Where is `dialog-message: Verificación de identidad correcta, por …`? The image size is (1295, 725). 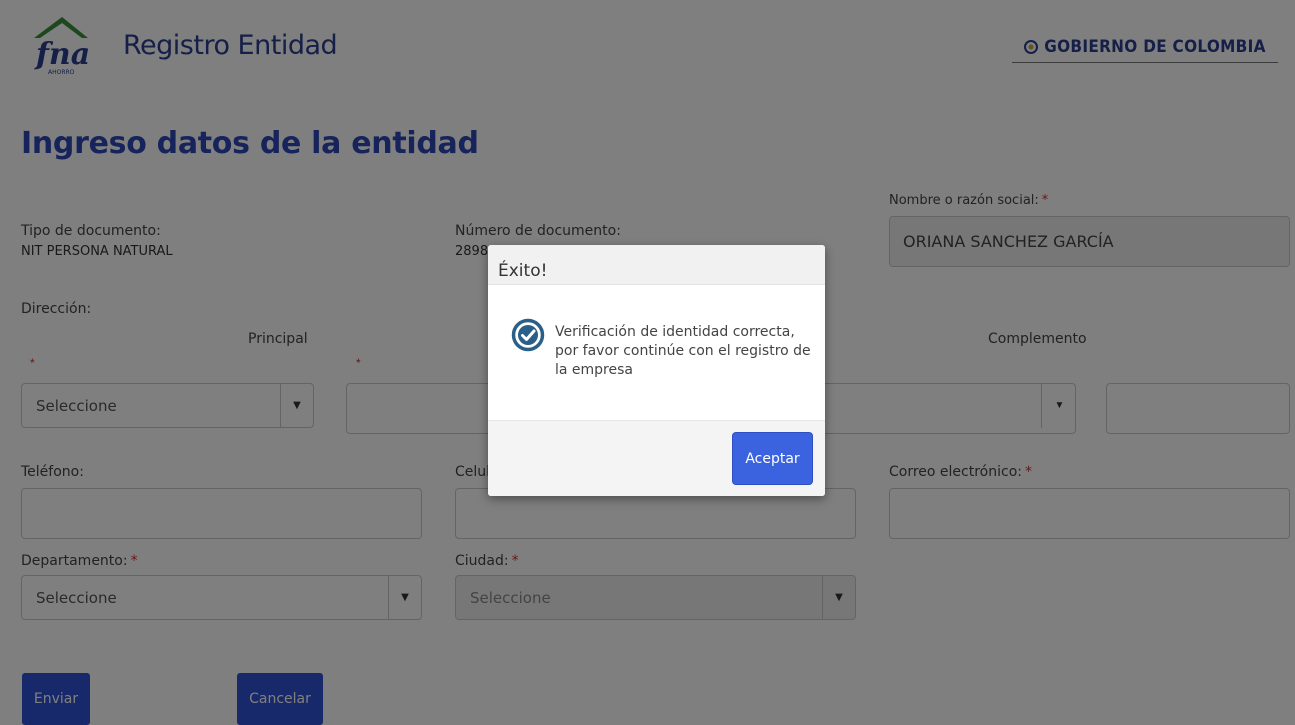 dialog-message: Verificación de identidad correcta, por … is located at coordinates (683, 351).